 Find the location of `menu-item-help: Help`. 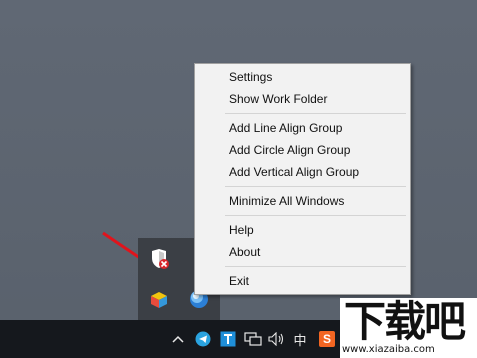

menu-item-help: Help is located at coordinates (241, 230).